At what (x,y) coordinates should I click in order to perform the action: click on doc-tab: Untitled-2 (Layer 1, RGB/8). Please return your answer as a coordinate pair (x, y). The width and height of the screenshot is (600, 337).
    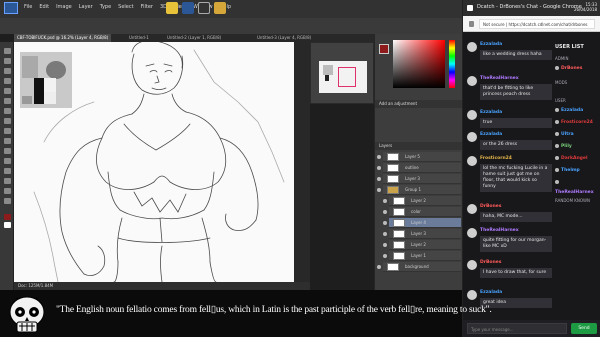
    Looking at the image, I should click on (194, 38).